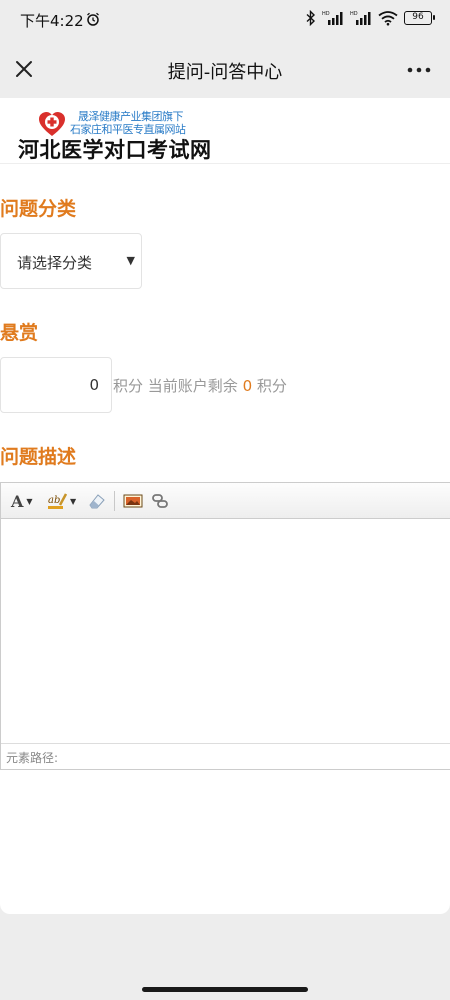  I want to click on alarm-icon, so click(93, 19).